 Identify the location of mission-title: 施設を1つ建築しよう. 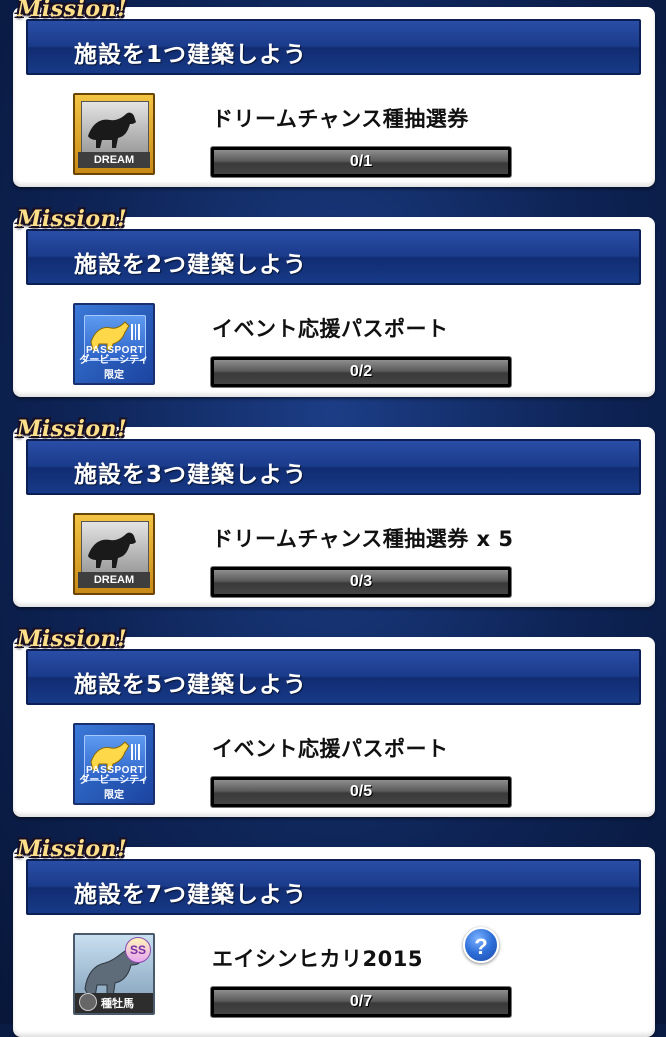
(191, 55).